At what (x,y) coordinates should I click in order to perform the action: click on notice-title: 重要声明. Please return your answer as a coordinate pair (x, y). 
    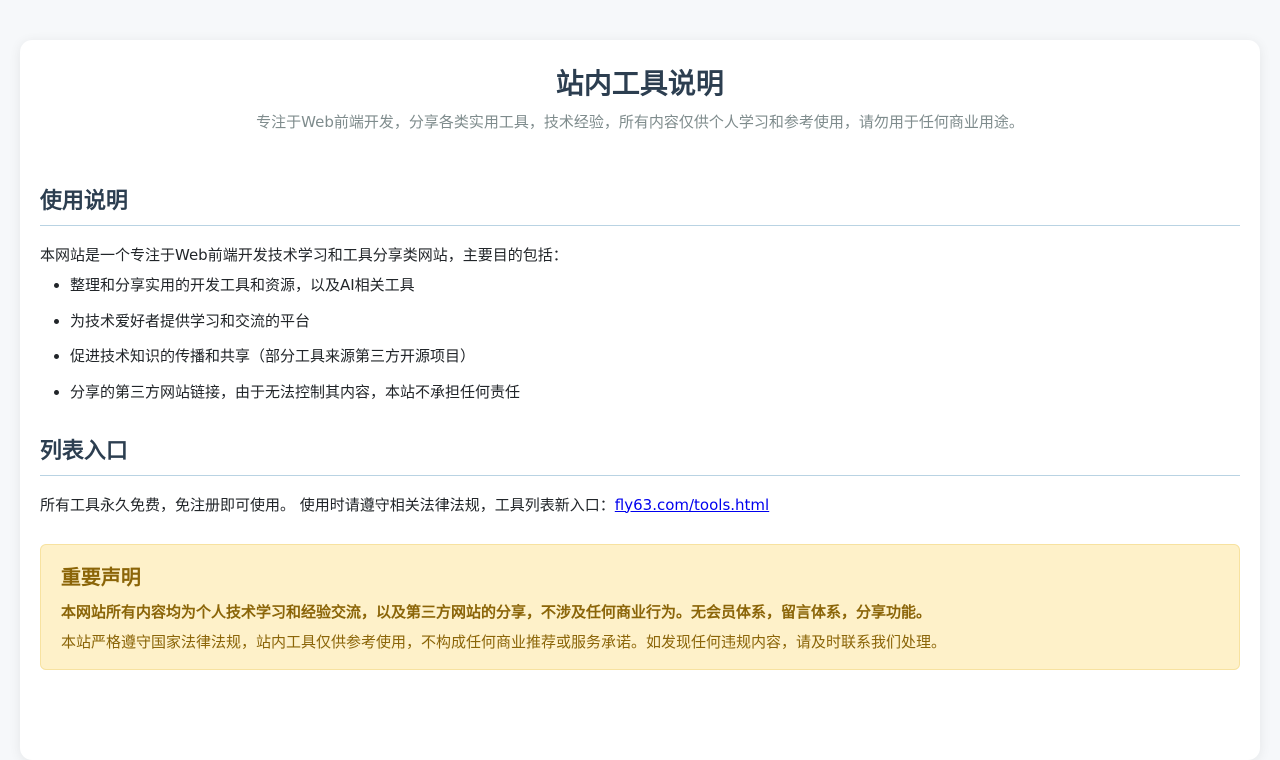
    Looking at the image, I should click on (101, 576).